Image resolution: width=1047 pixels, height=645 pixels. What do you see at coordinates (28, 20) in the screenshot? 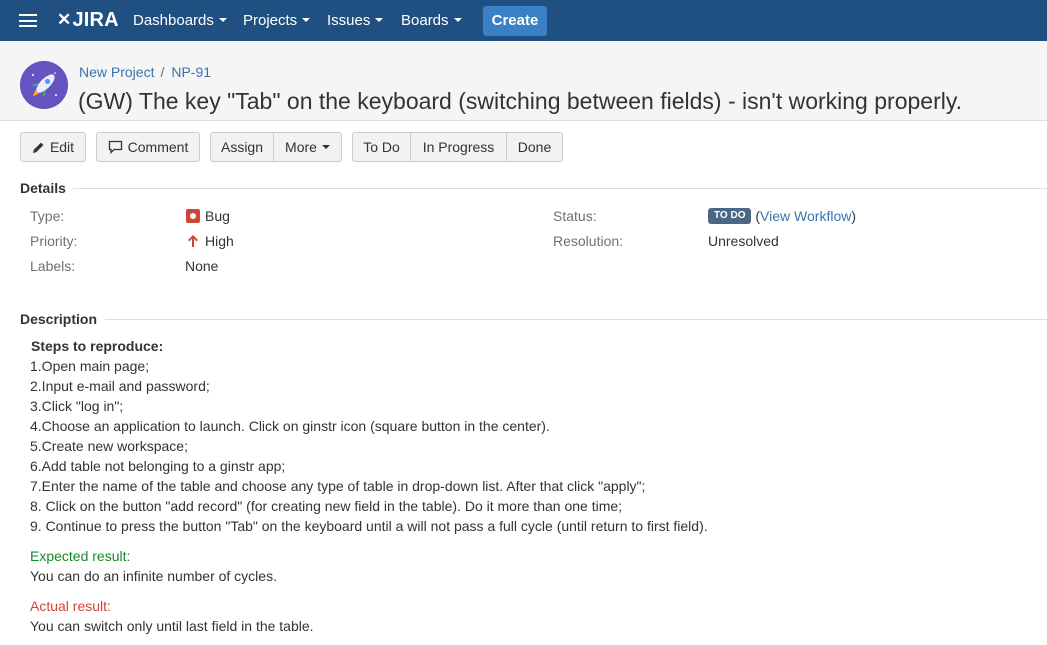
I see `menu-icon` at bounding box center [28, 20].